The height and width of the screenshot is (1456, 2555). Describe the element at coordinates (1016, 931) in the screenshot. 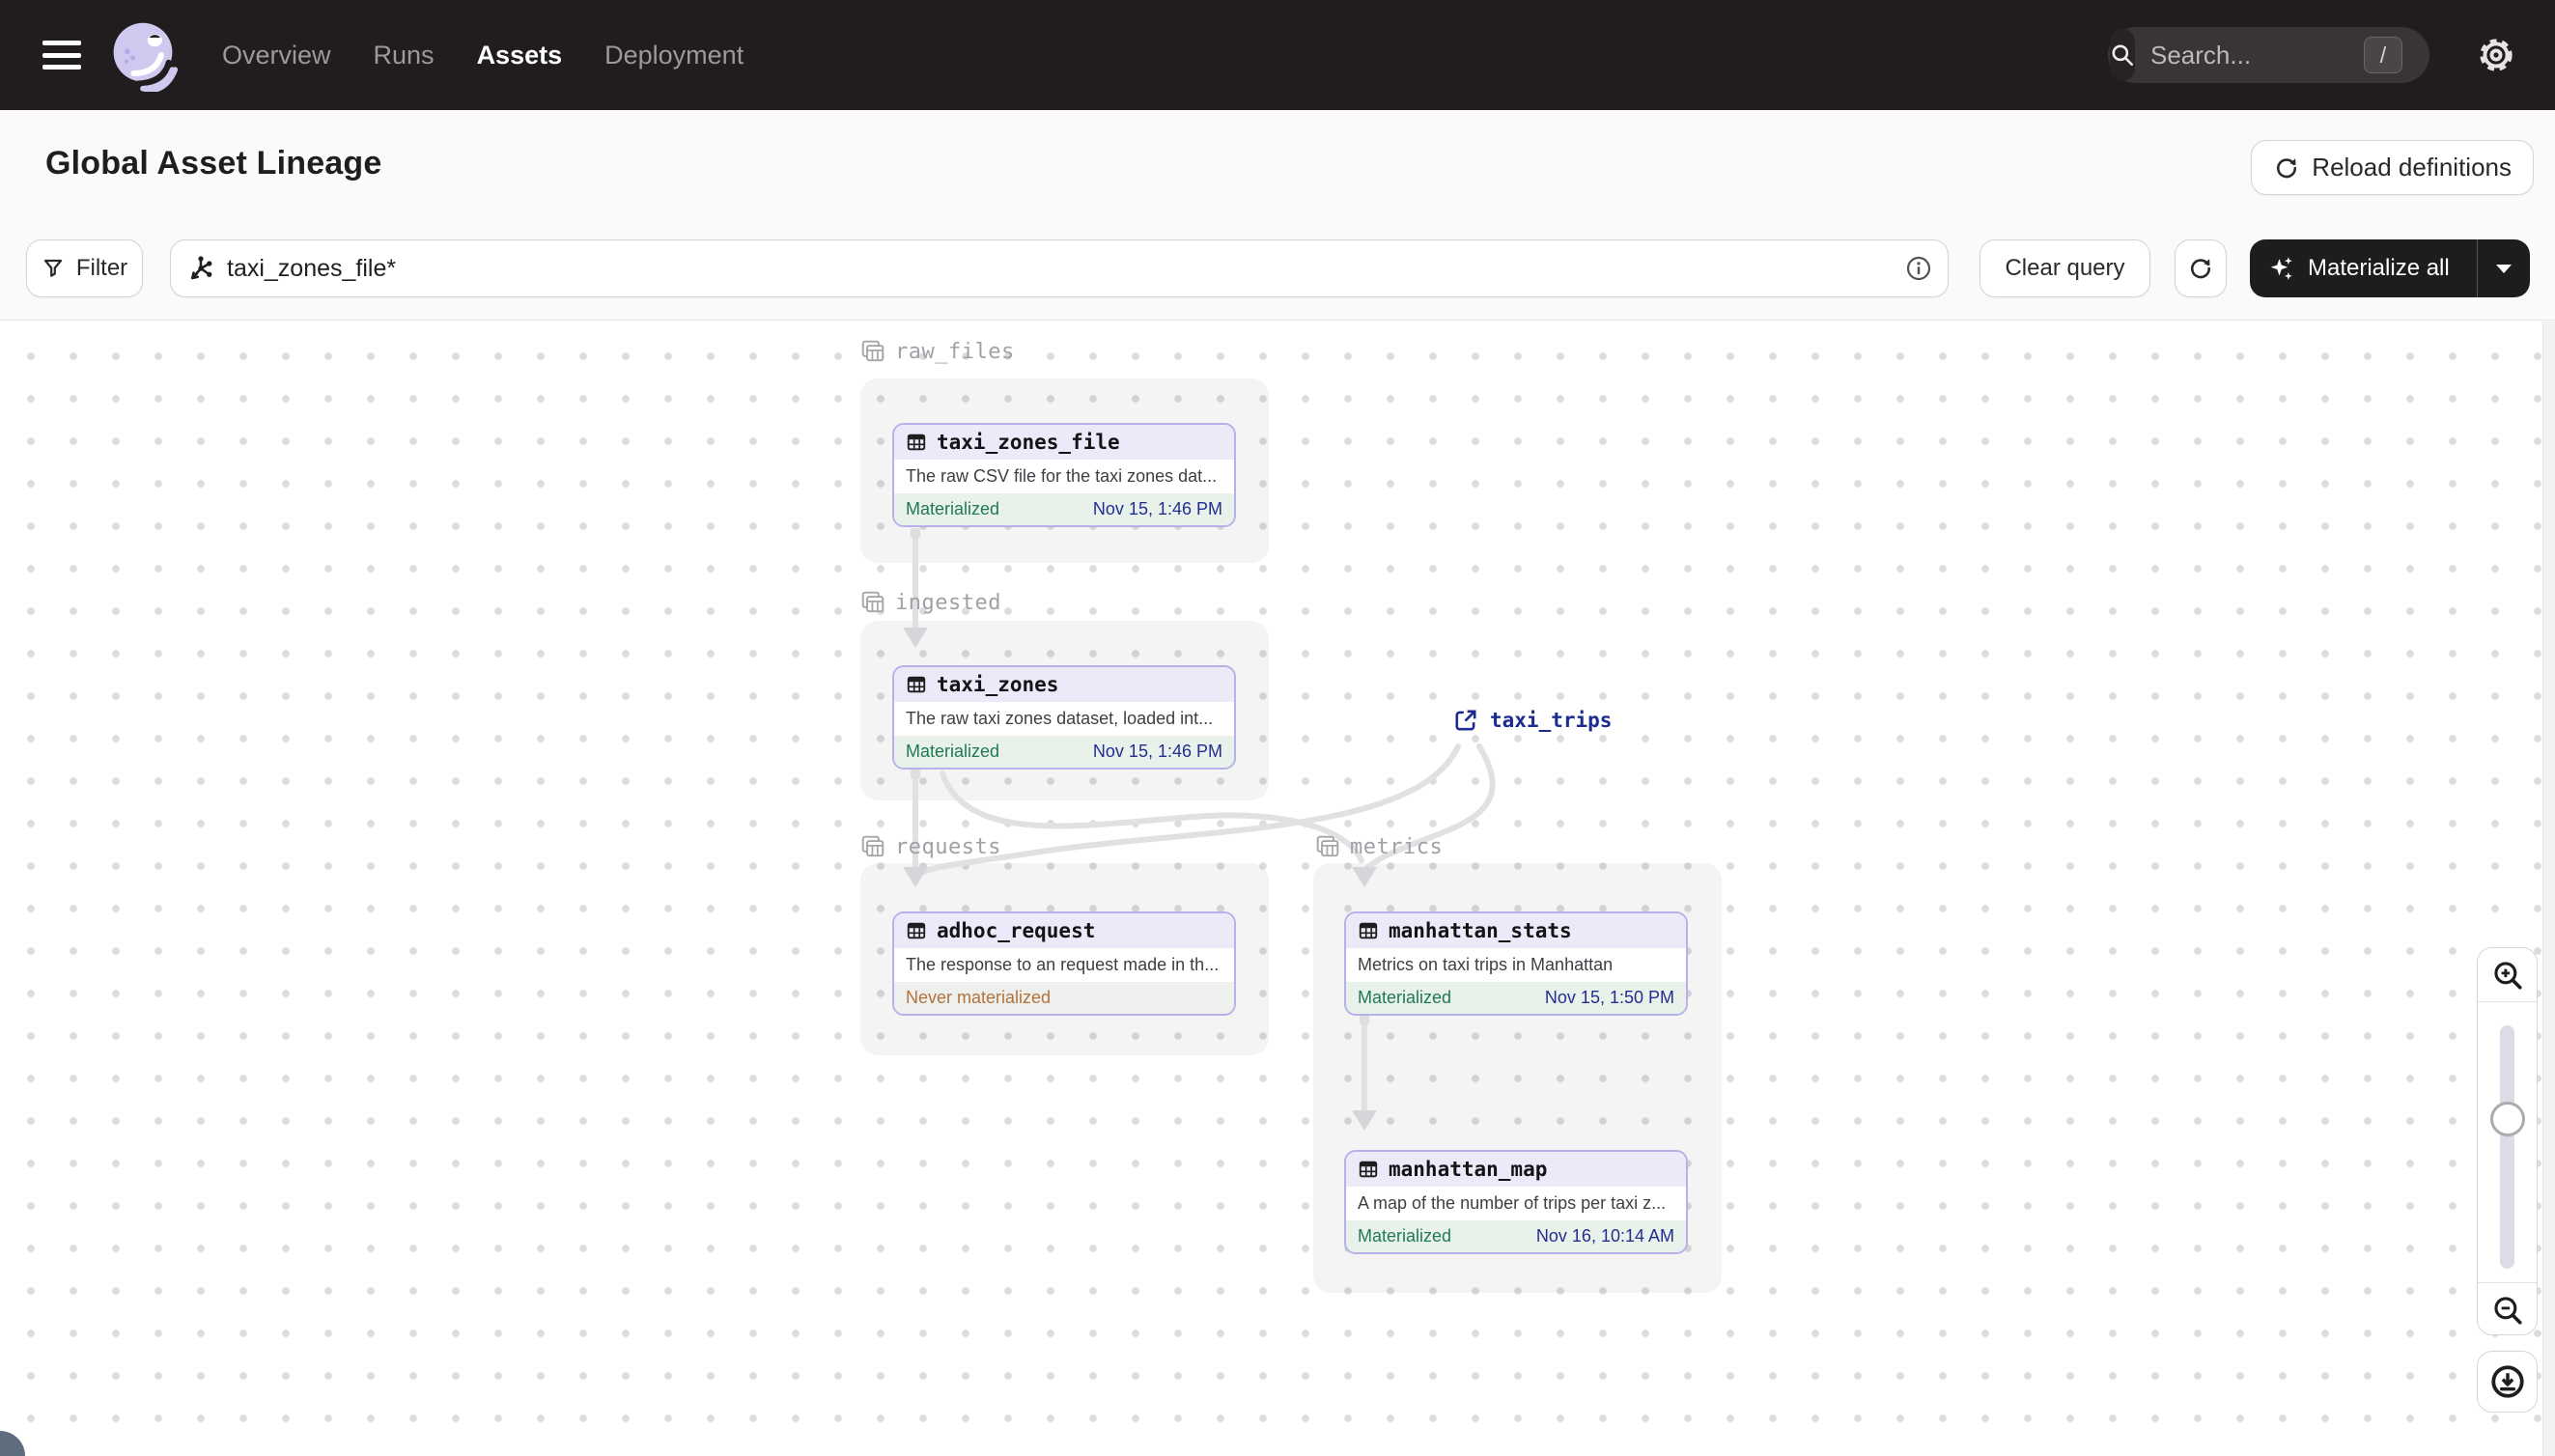

I see `asset-name: adhoc_request` at that location.